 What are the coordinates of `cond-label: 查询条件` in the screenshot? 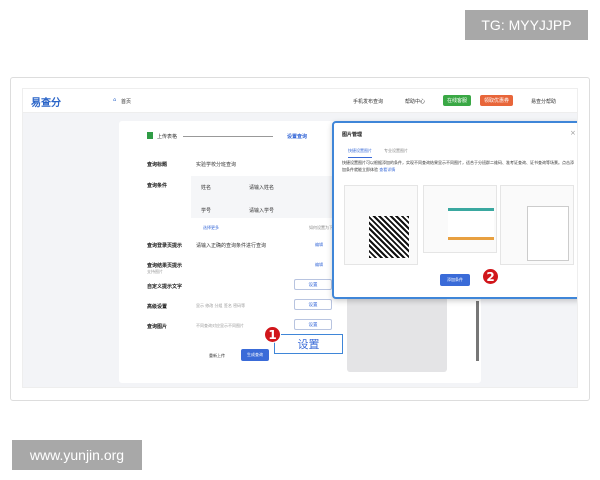 It's located at (157, 186).